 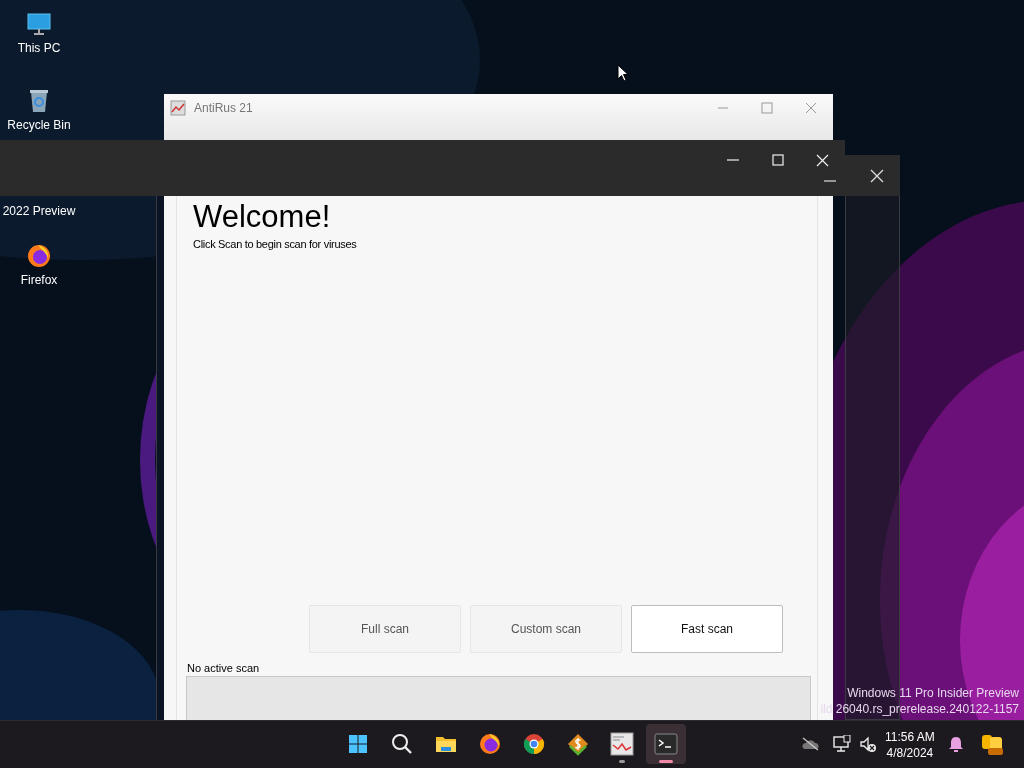 I want to click on mouse-pointer-icon, so click(x=623, y=73).